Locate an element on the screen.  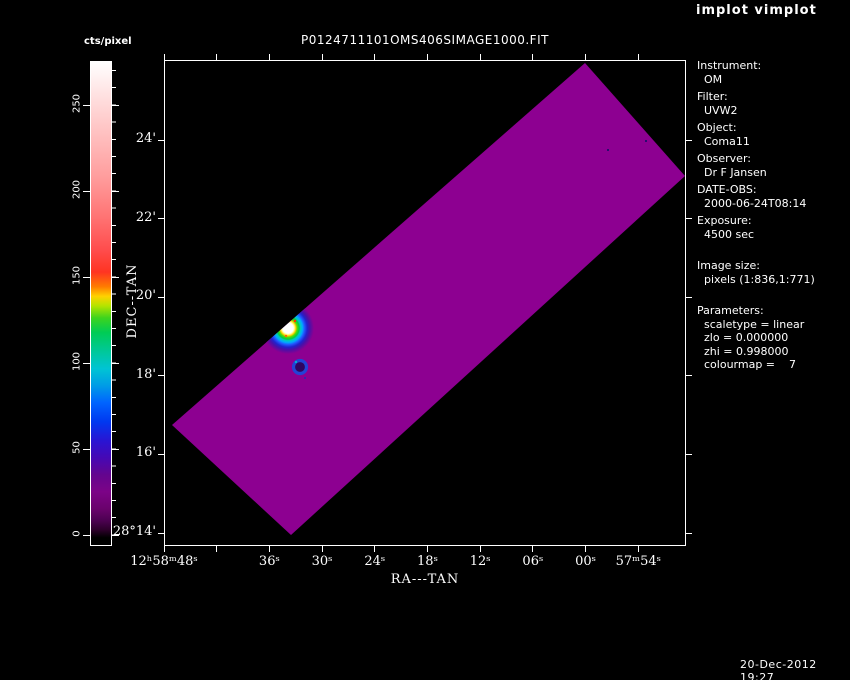
colorbar-unit-label: cts/pixel is located at coordinates (108, 41).